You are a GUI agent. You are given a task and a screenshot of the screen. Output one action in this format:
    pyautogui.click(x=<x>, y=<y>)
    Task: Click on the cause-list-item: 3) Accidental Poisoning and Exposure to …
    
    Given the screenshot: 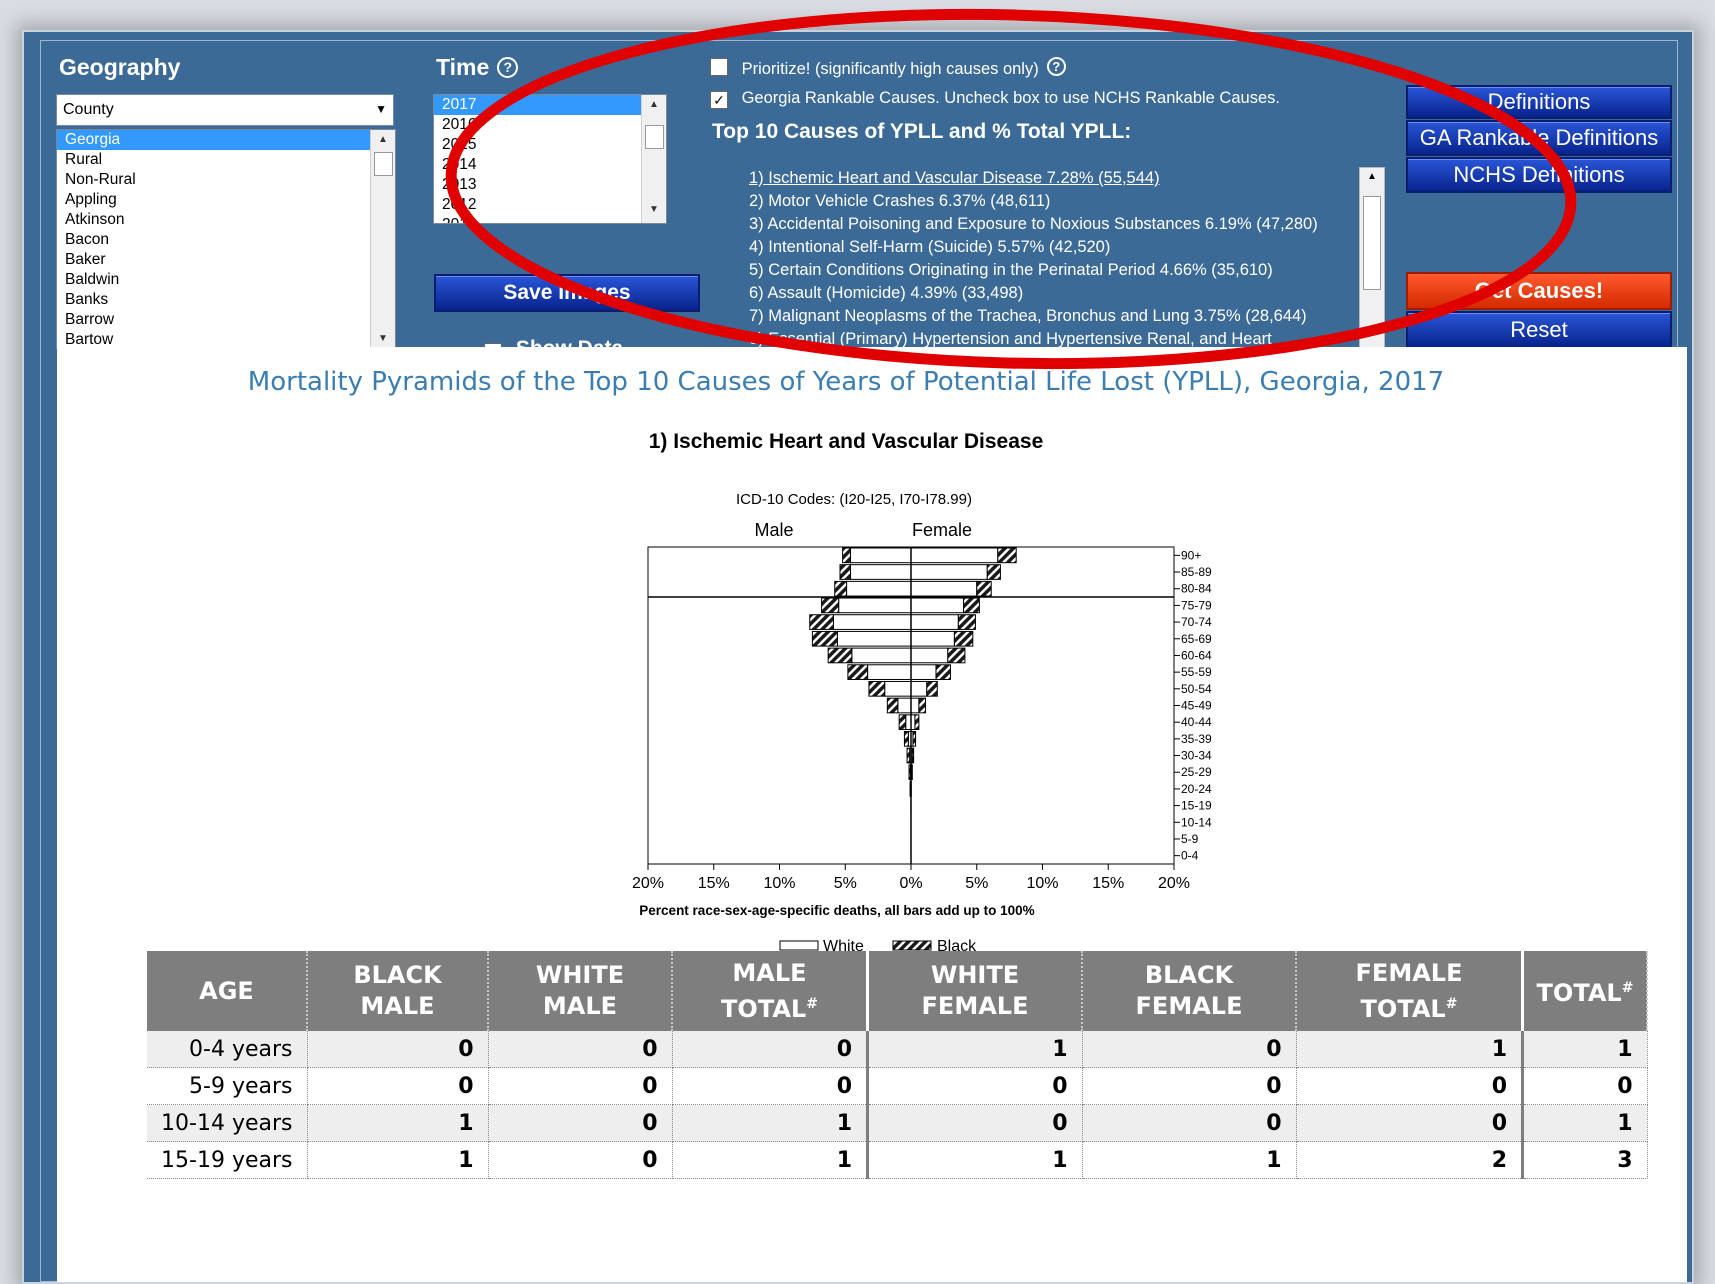 What is the action you would take?
    pyautogui.click(x=1048, y=224)
    